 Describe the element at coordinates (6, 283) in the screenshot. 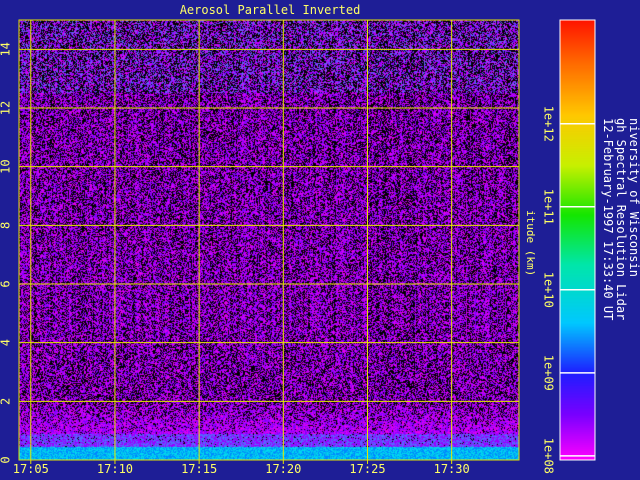

I see `y-tick-label: 6` at that location.